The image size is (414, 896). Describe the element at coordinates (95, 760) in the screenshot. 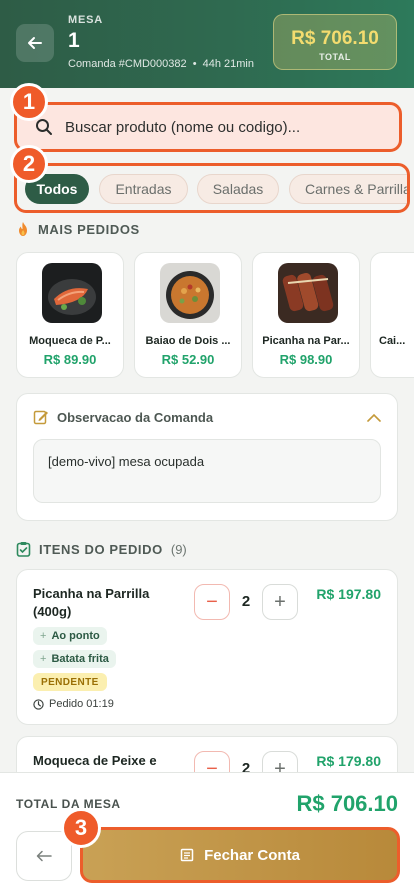

I see `order-item-name: Moqueca de Peixe e` at that location.